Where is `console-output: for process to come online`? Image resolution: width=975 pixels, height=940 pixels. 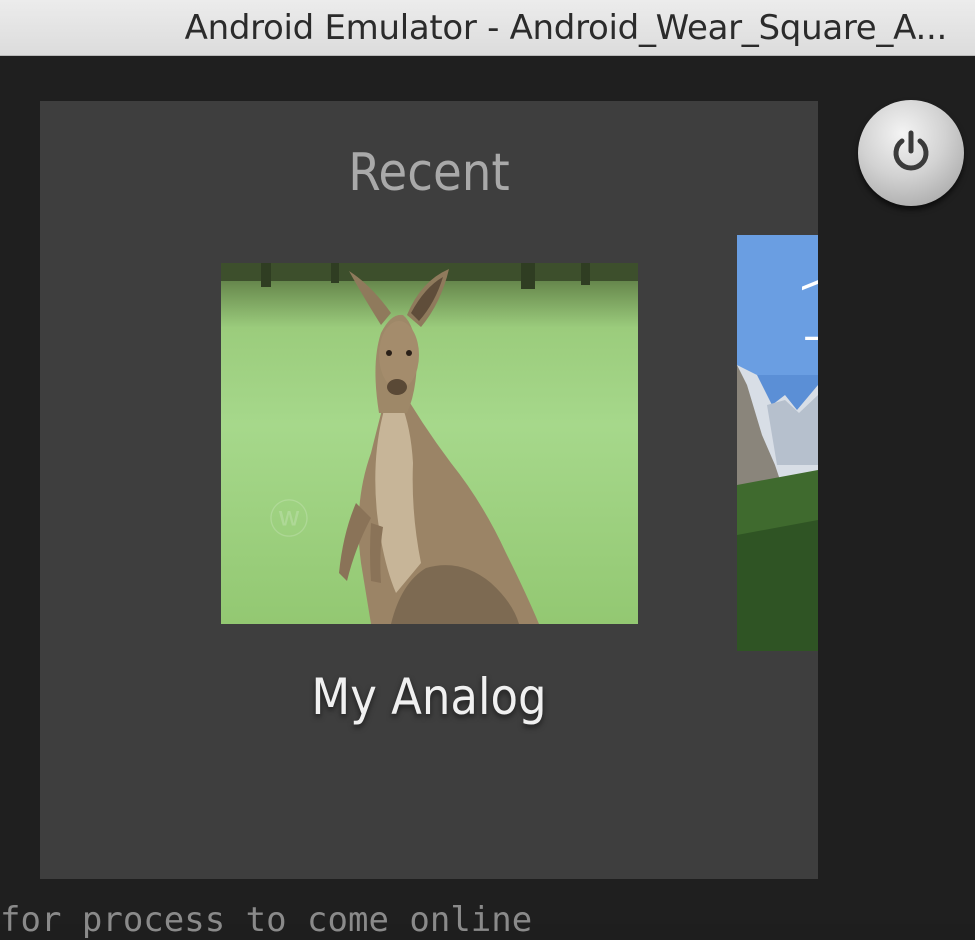
console-output: for process to come online is located at coordinates (266, 920).